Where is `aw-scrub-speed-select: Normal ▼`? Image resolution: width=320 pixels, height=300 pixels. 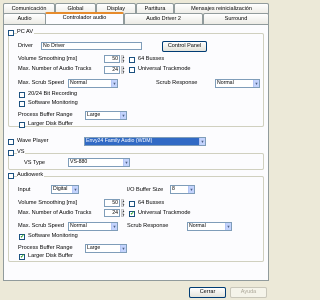 aw-scrub-speed-select: Normal ▼ is located at coordinates (93, 226).